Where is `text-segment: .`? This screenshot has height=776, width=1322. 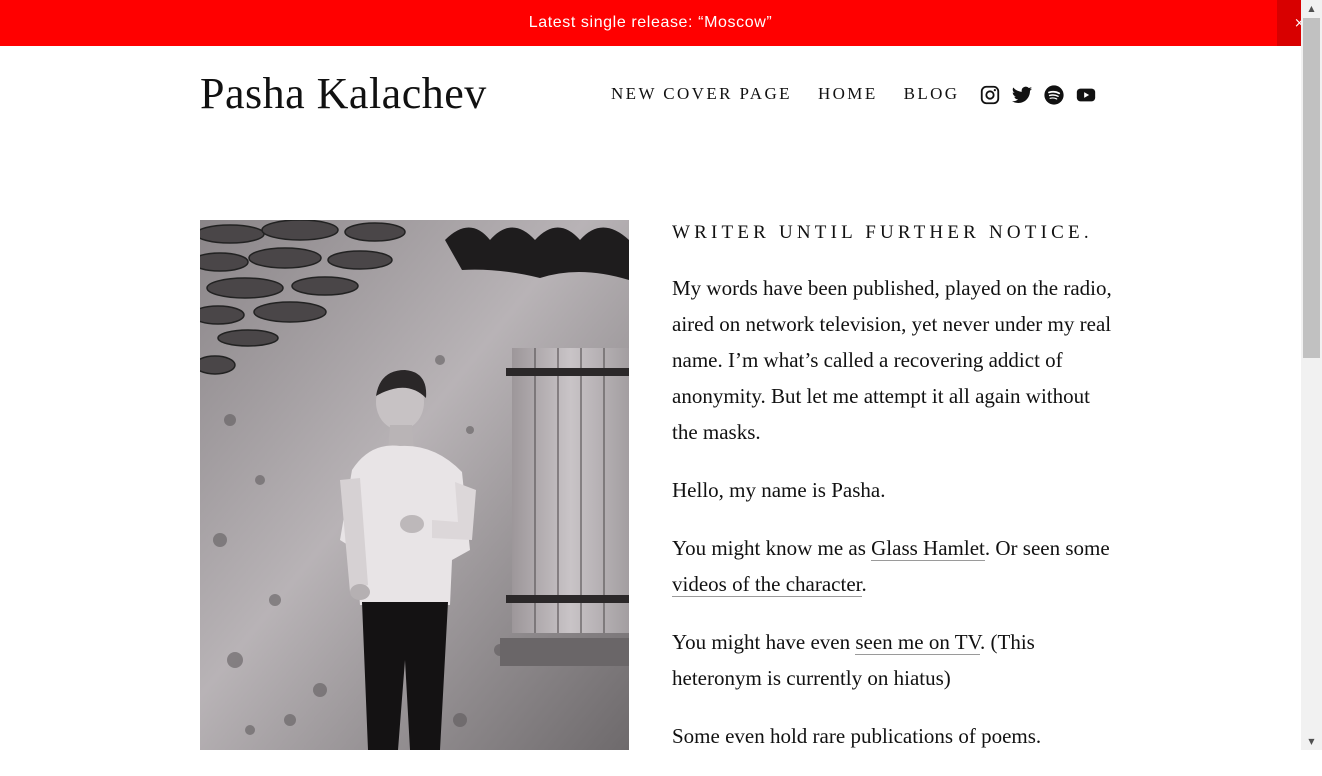 text-segment: . is located at coordinates (864, 584).